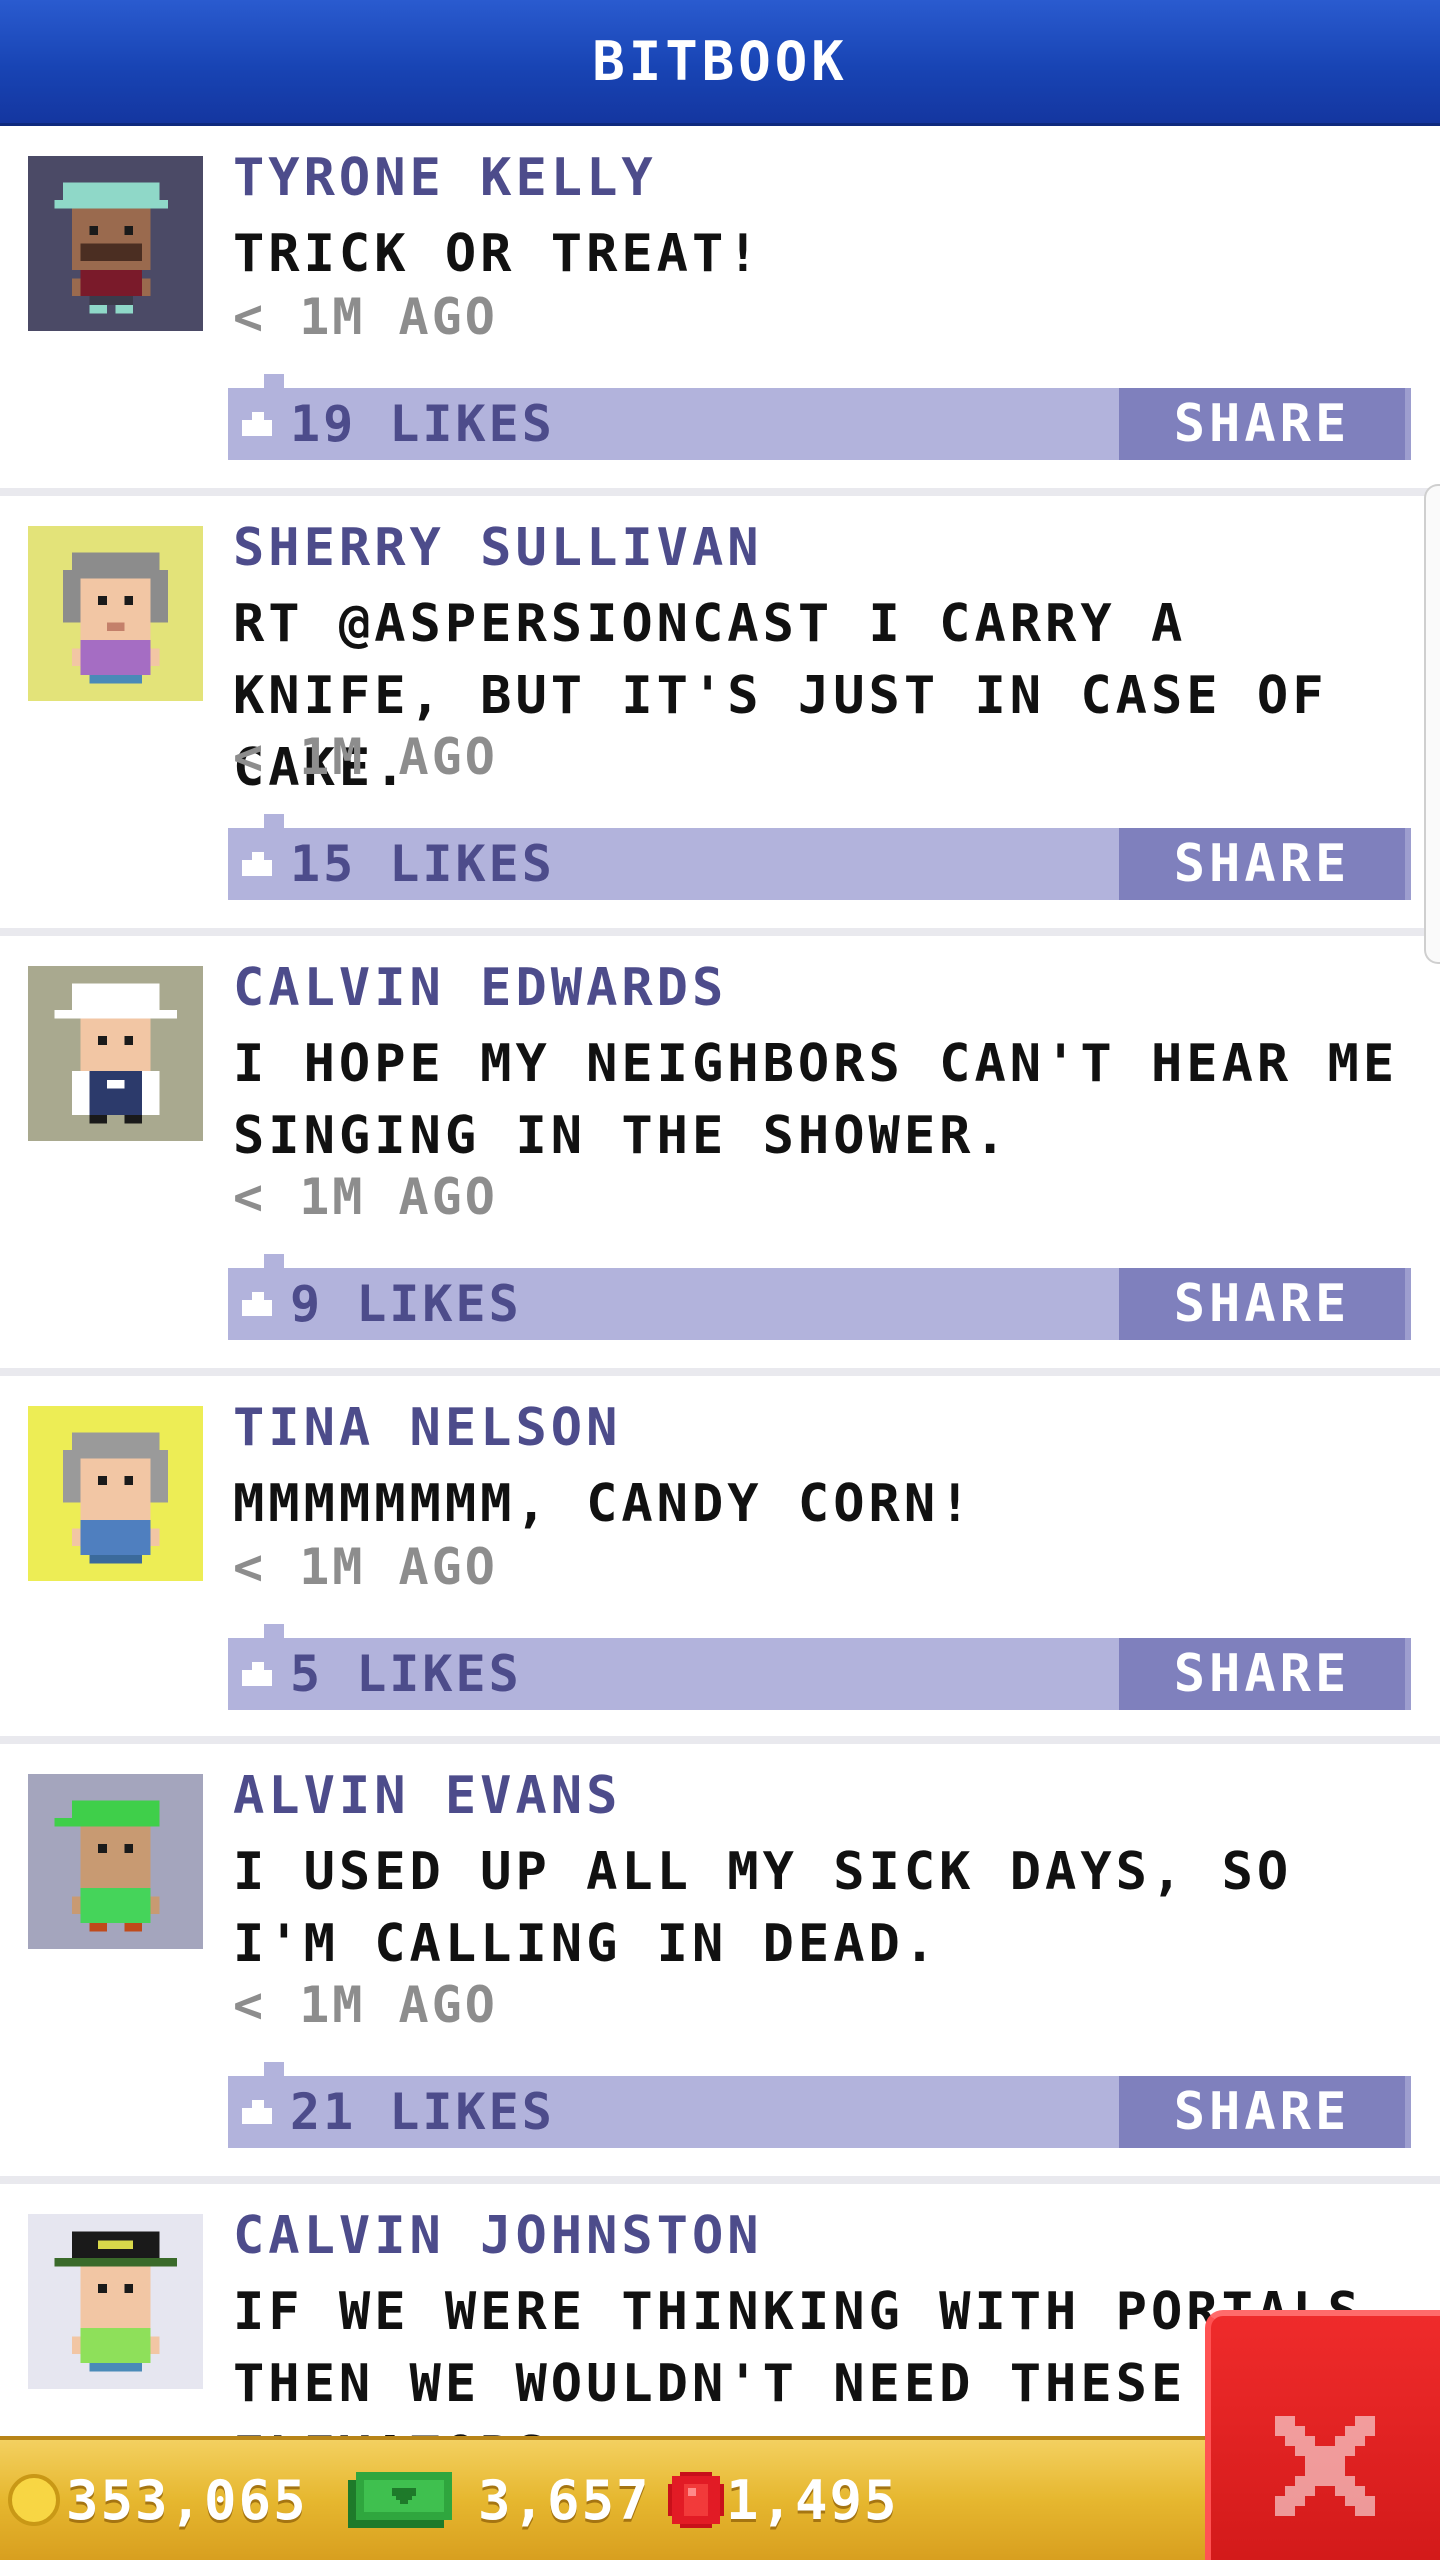  Describe the element at coordinates (427, 1796) in the screenshot. I see `poster-name: ALVIN EVANS` at that location.